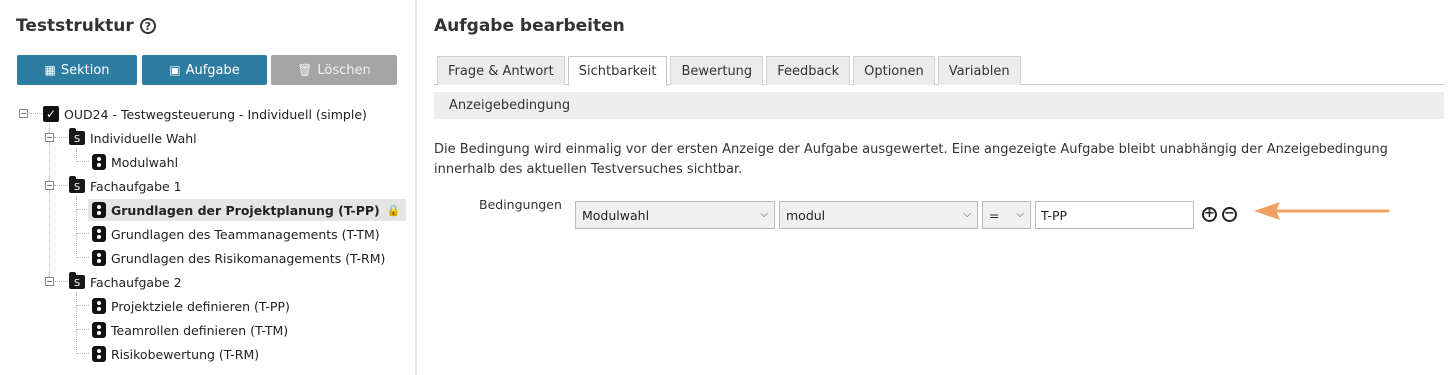  What do you see at coordinates (185, 354) in the screenshot?
I see `tree-task-label: Risikobewertung (T-RM)` at bounding box center [185, 354].